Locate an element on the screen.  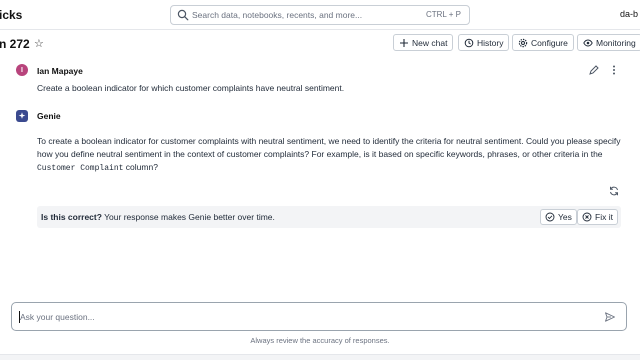
more-options-icon is located at coordinates (614, 70).